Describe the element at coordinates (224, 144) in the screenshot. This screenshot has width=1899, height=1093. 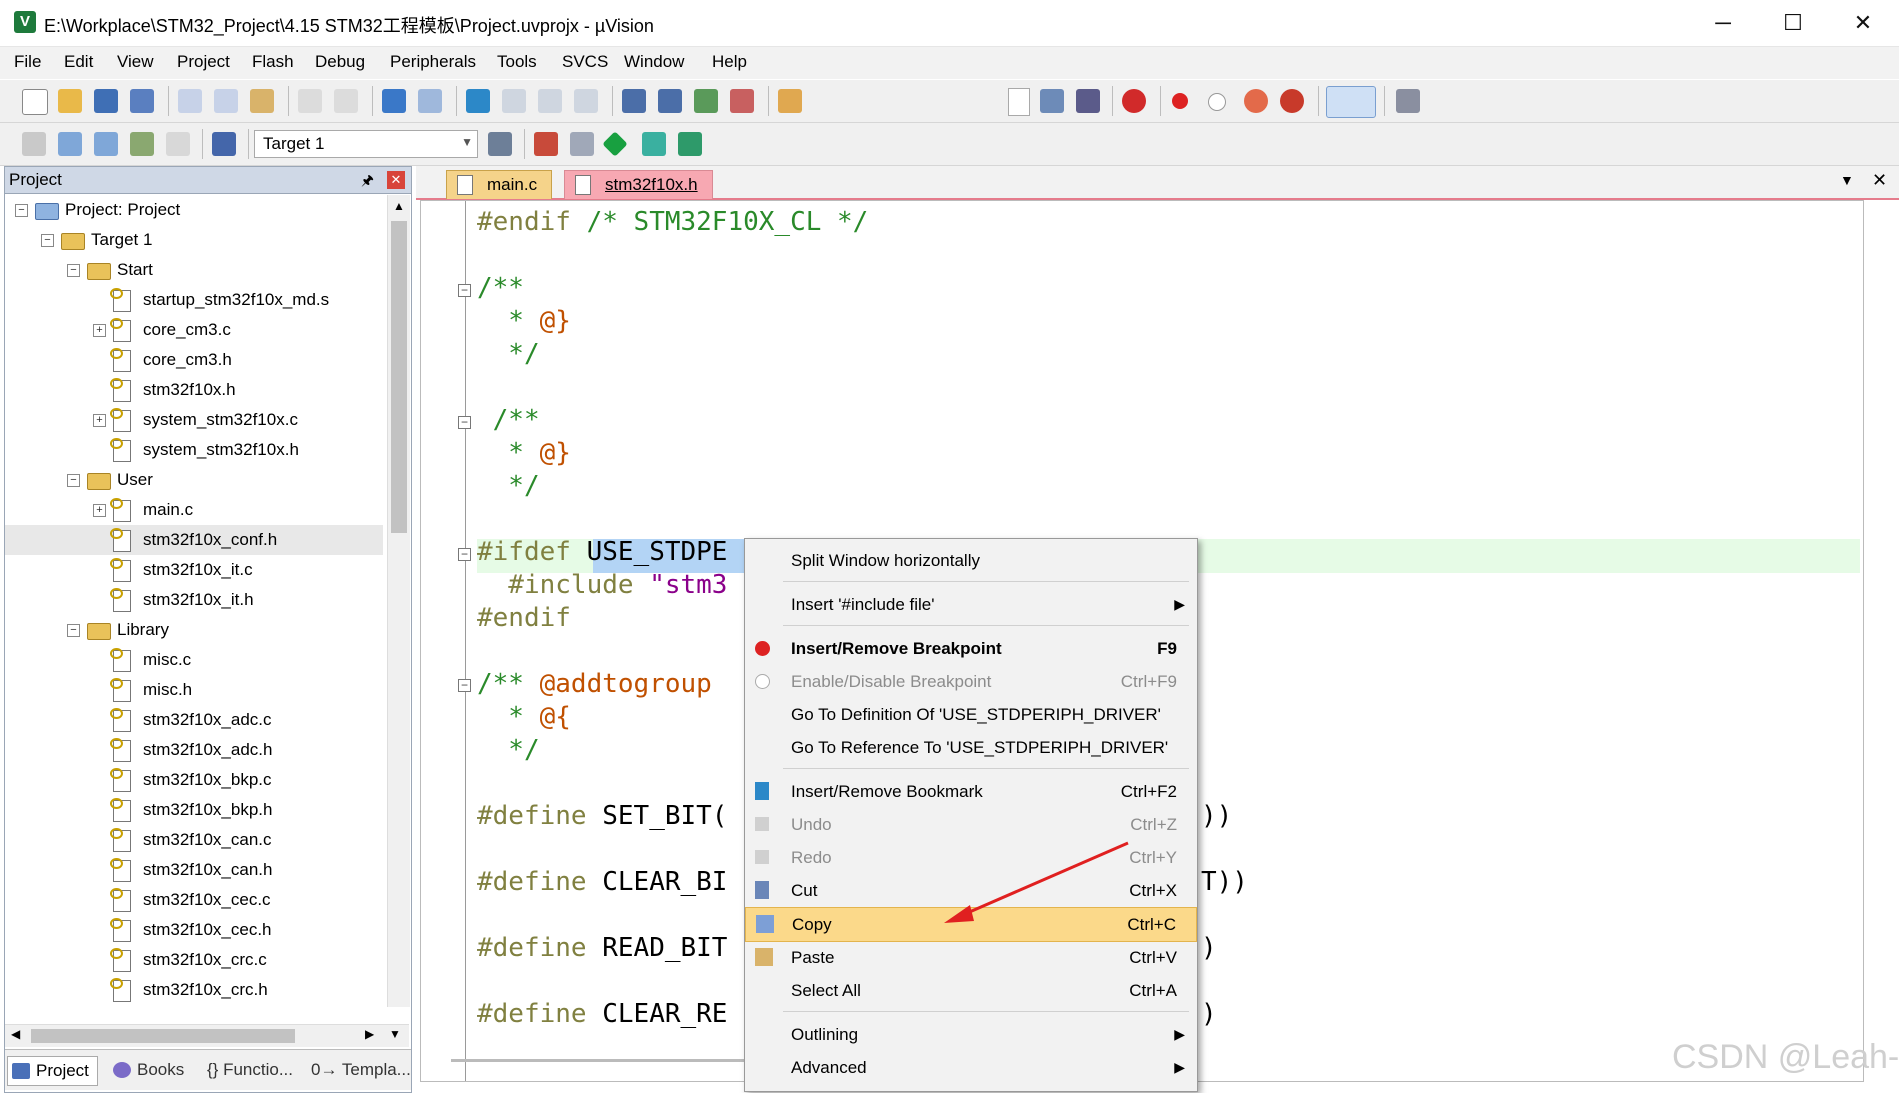
I see `download-load-icon` at that location.